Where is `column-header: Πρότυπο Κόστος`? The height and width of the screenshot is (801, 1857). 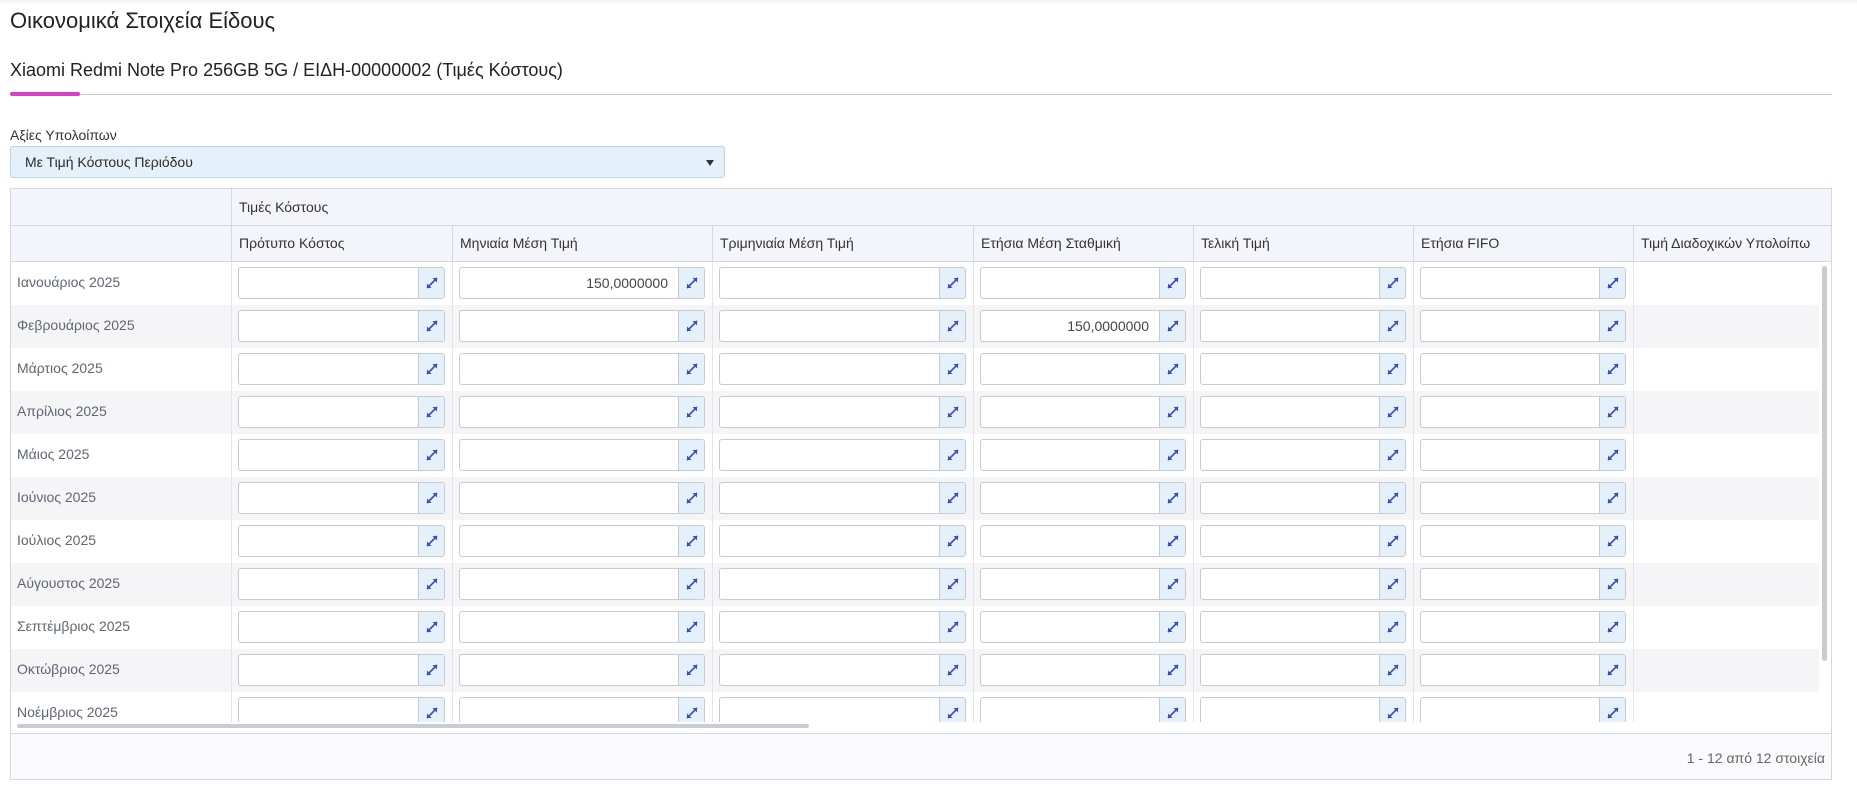 column-header: Πρότυπο Κόστος is located at coordinates (341, 244).